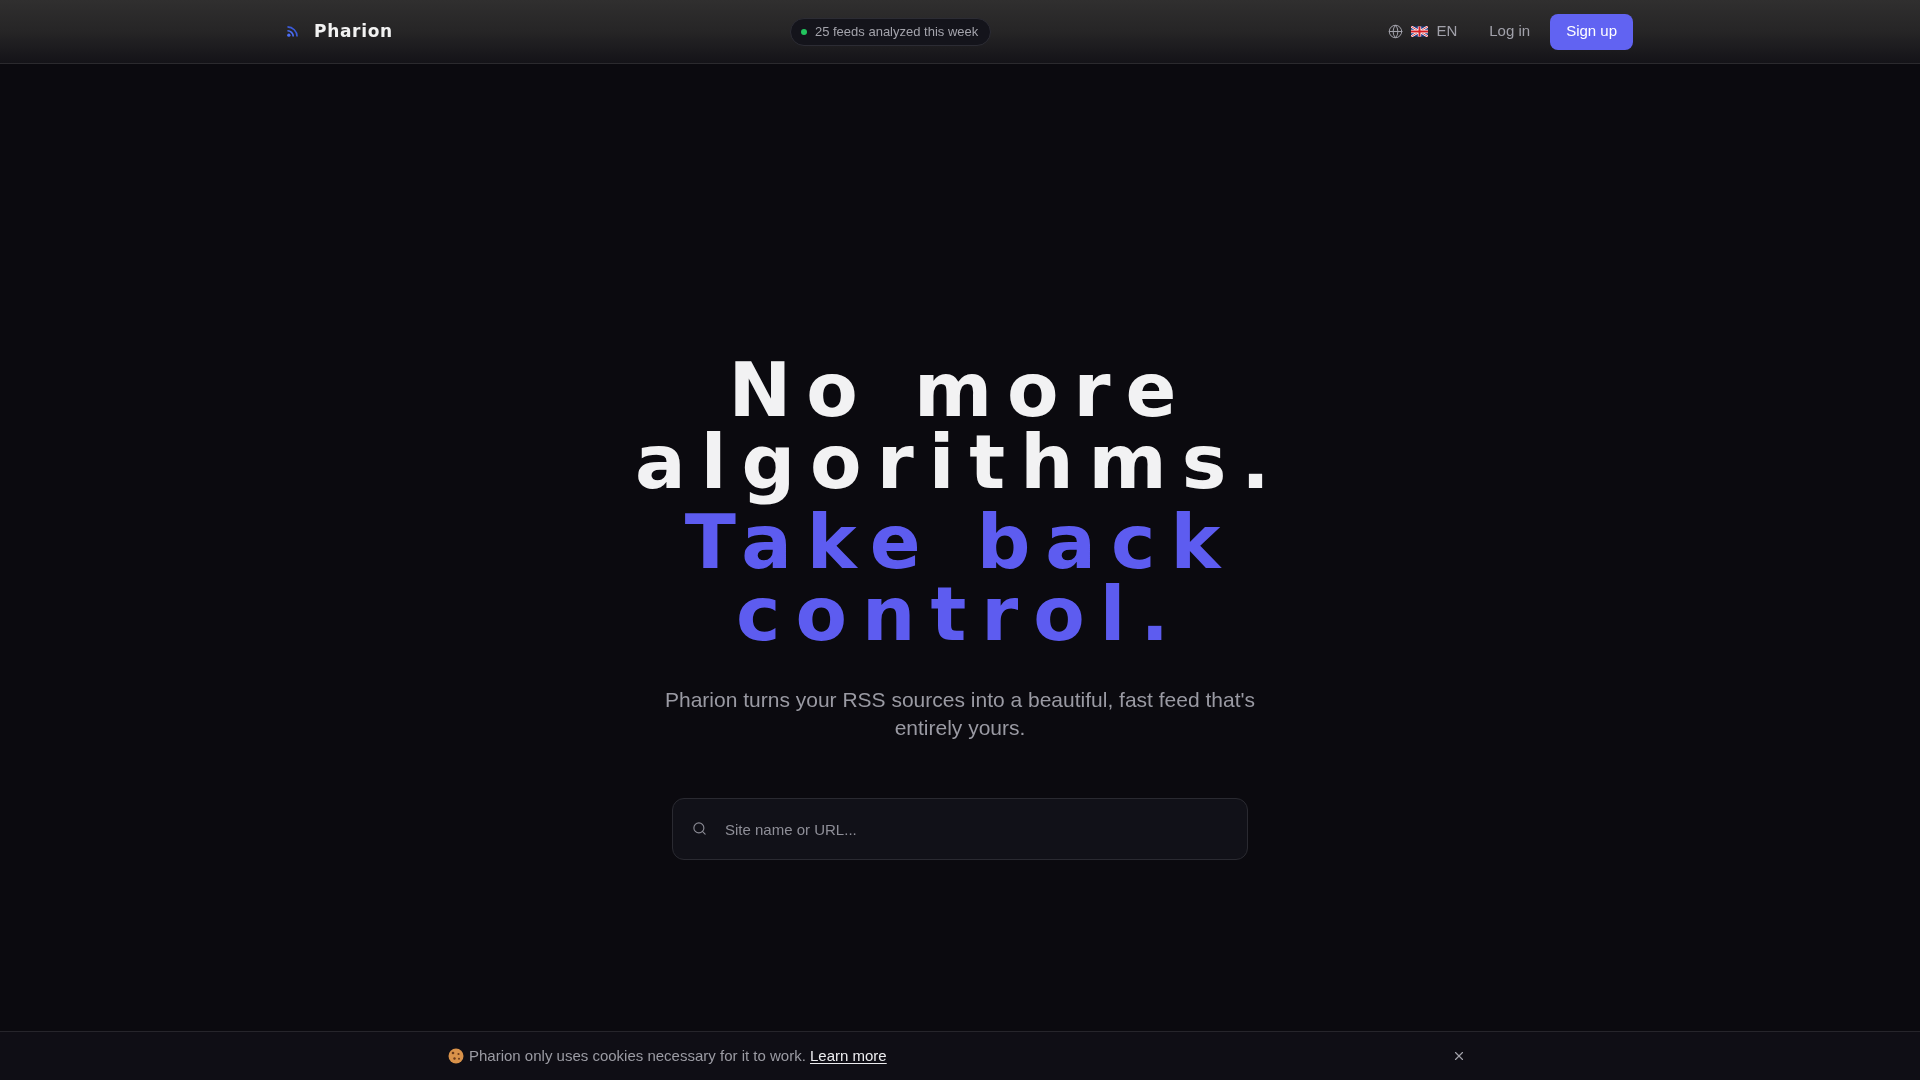 Image resolution: width=1920 pixels, height=1080 pixels. I want to click on badge-text: 25 feeds analyzed this week, so click(896, 31).